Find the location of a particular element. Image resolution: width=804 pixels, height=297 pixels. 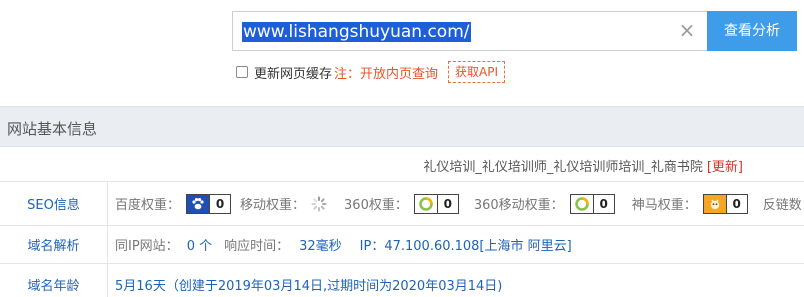

search-options: 更新网页缓存 注：开放内页查询 获取API is located at coordinates (371, 72).